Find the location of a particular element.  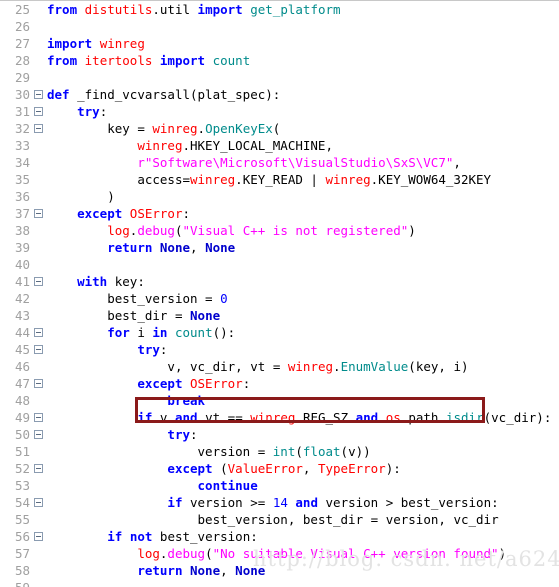

code-line: 30 def _find_vcvarsall(plat_spec): is located at coordinates (279, 94).